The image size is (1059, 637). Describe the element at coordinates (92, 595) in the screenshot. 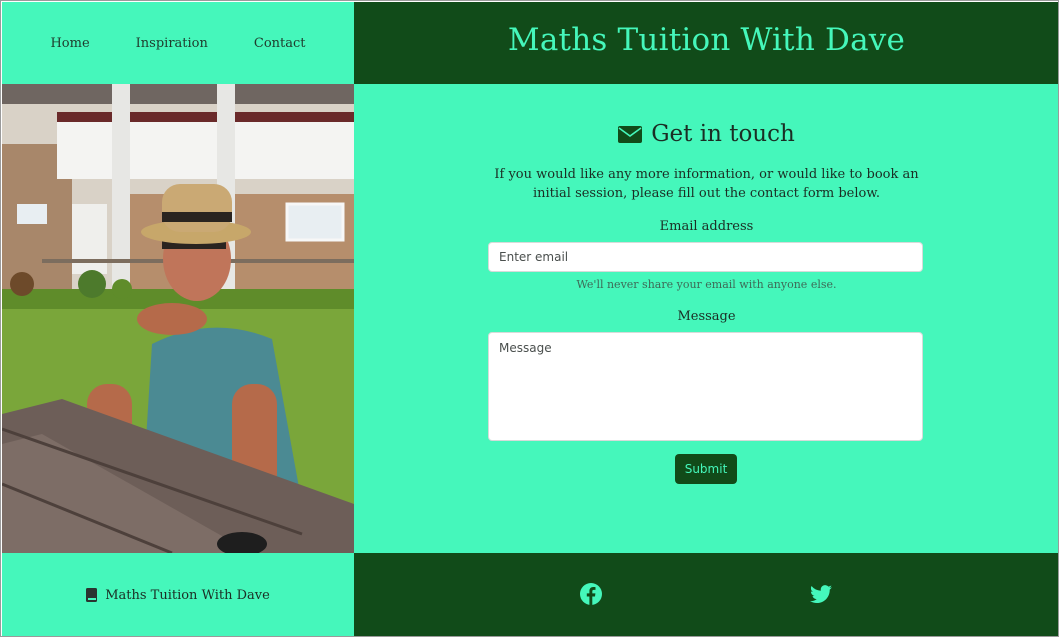

I see `book-icon` at that location.